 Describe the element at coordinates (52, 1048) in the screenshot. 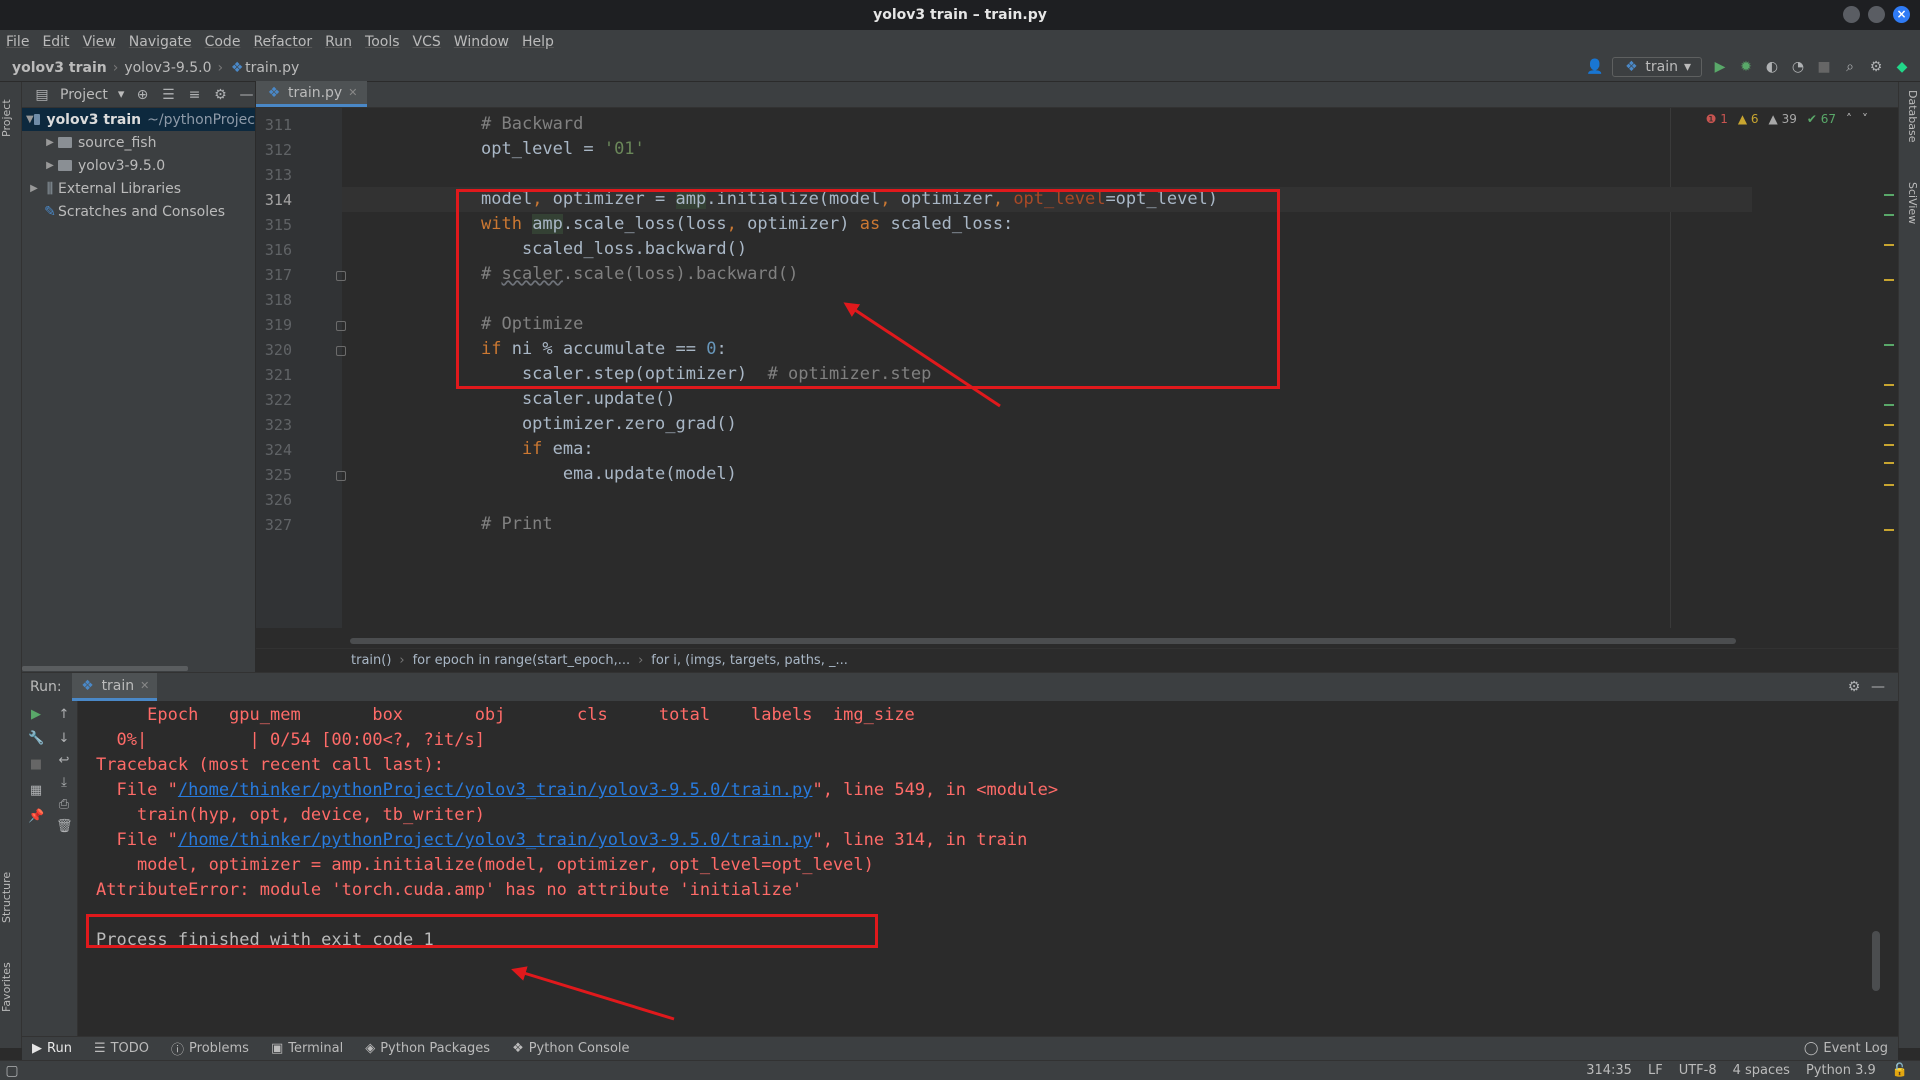

I see `tool-run: ▶ Run` at that location.